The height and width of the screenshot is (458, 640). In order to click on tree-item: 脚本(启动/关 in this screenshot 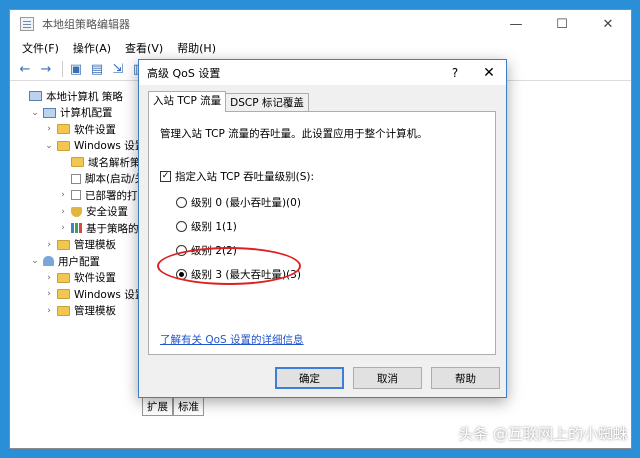, I will do `click(86, 179)`.